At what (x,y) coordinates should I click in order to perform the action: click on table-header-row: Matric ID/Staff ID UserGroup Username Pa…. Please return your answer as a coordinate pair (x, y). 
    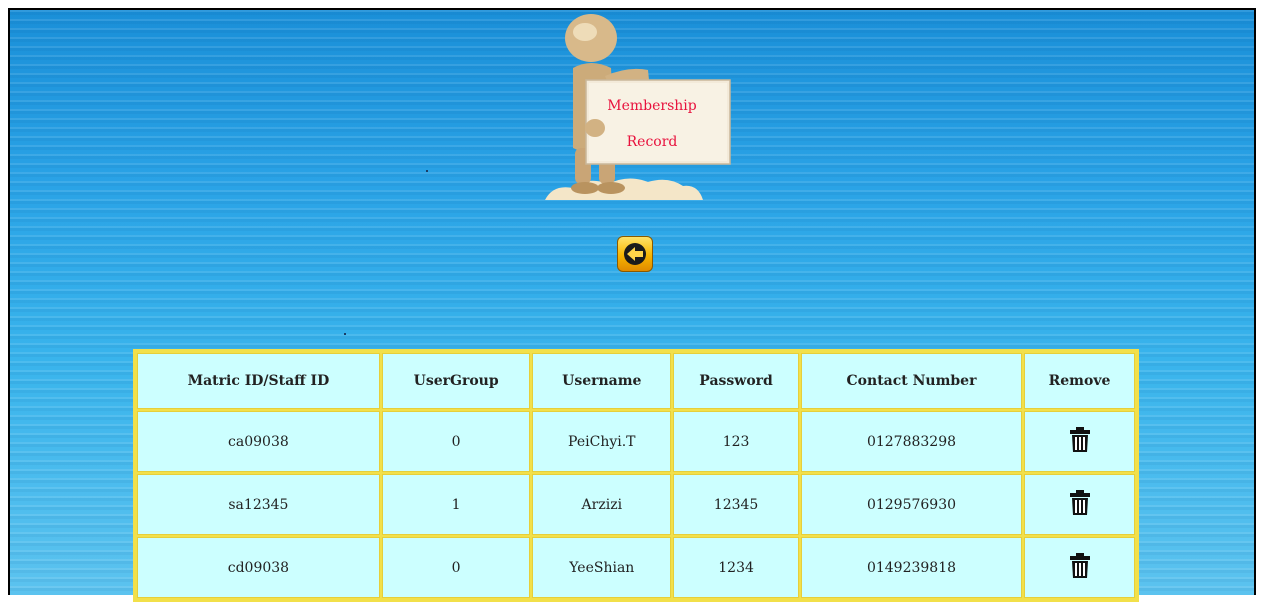
    Looking at the image, I should click on (636, 381).